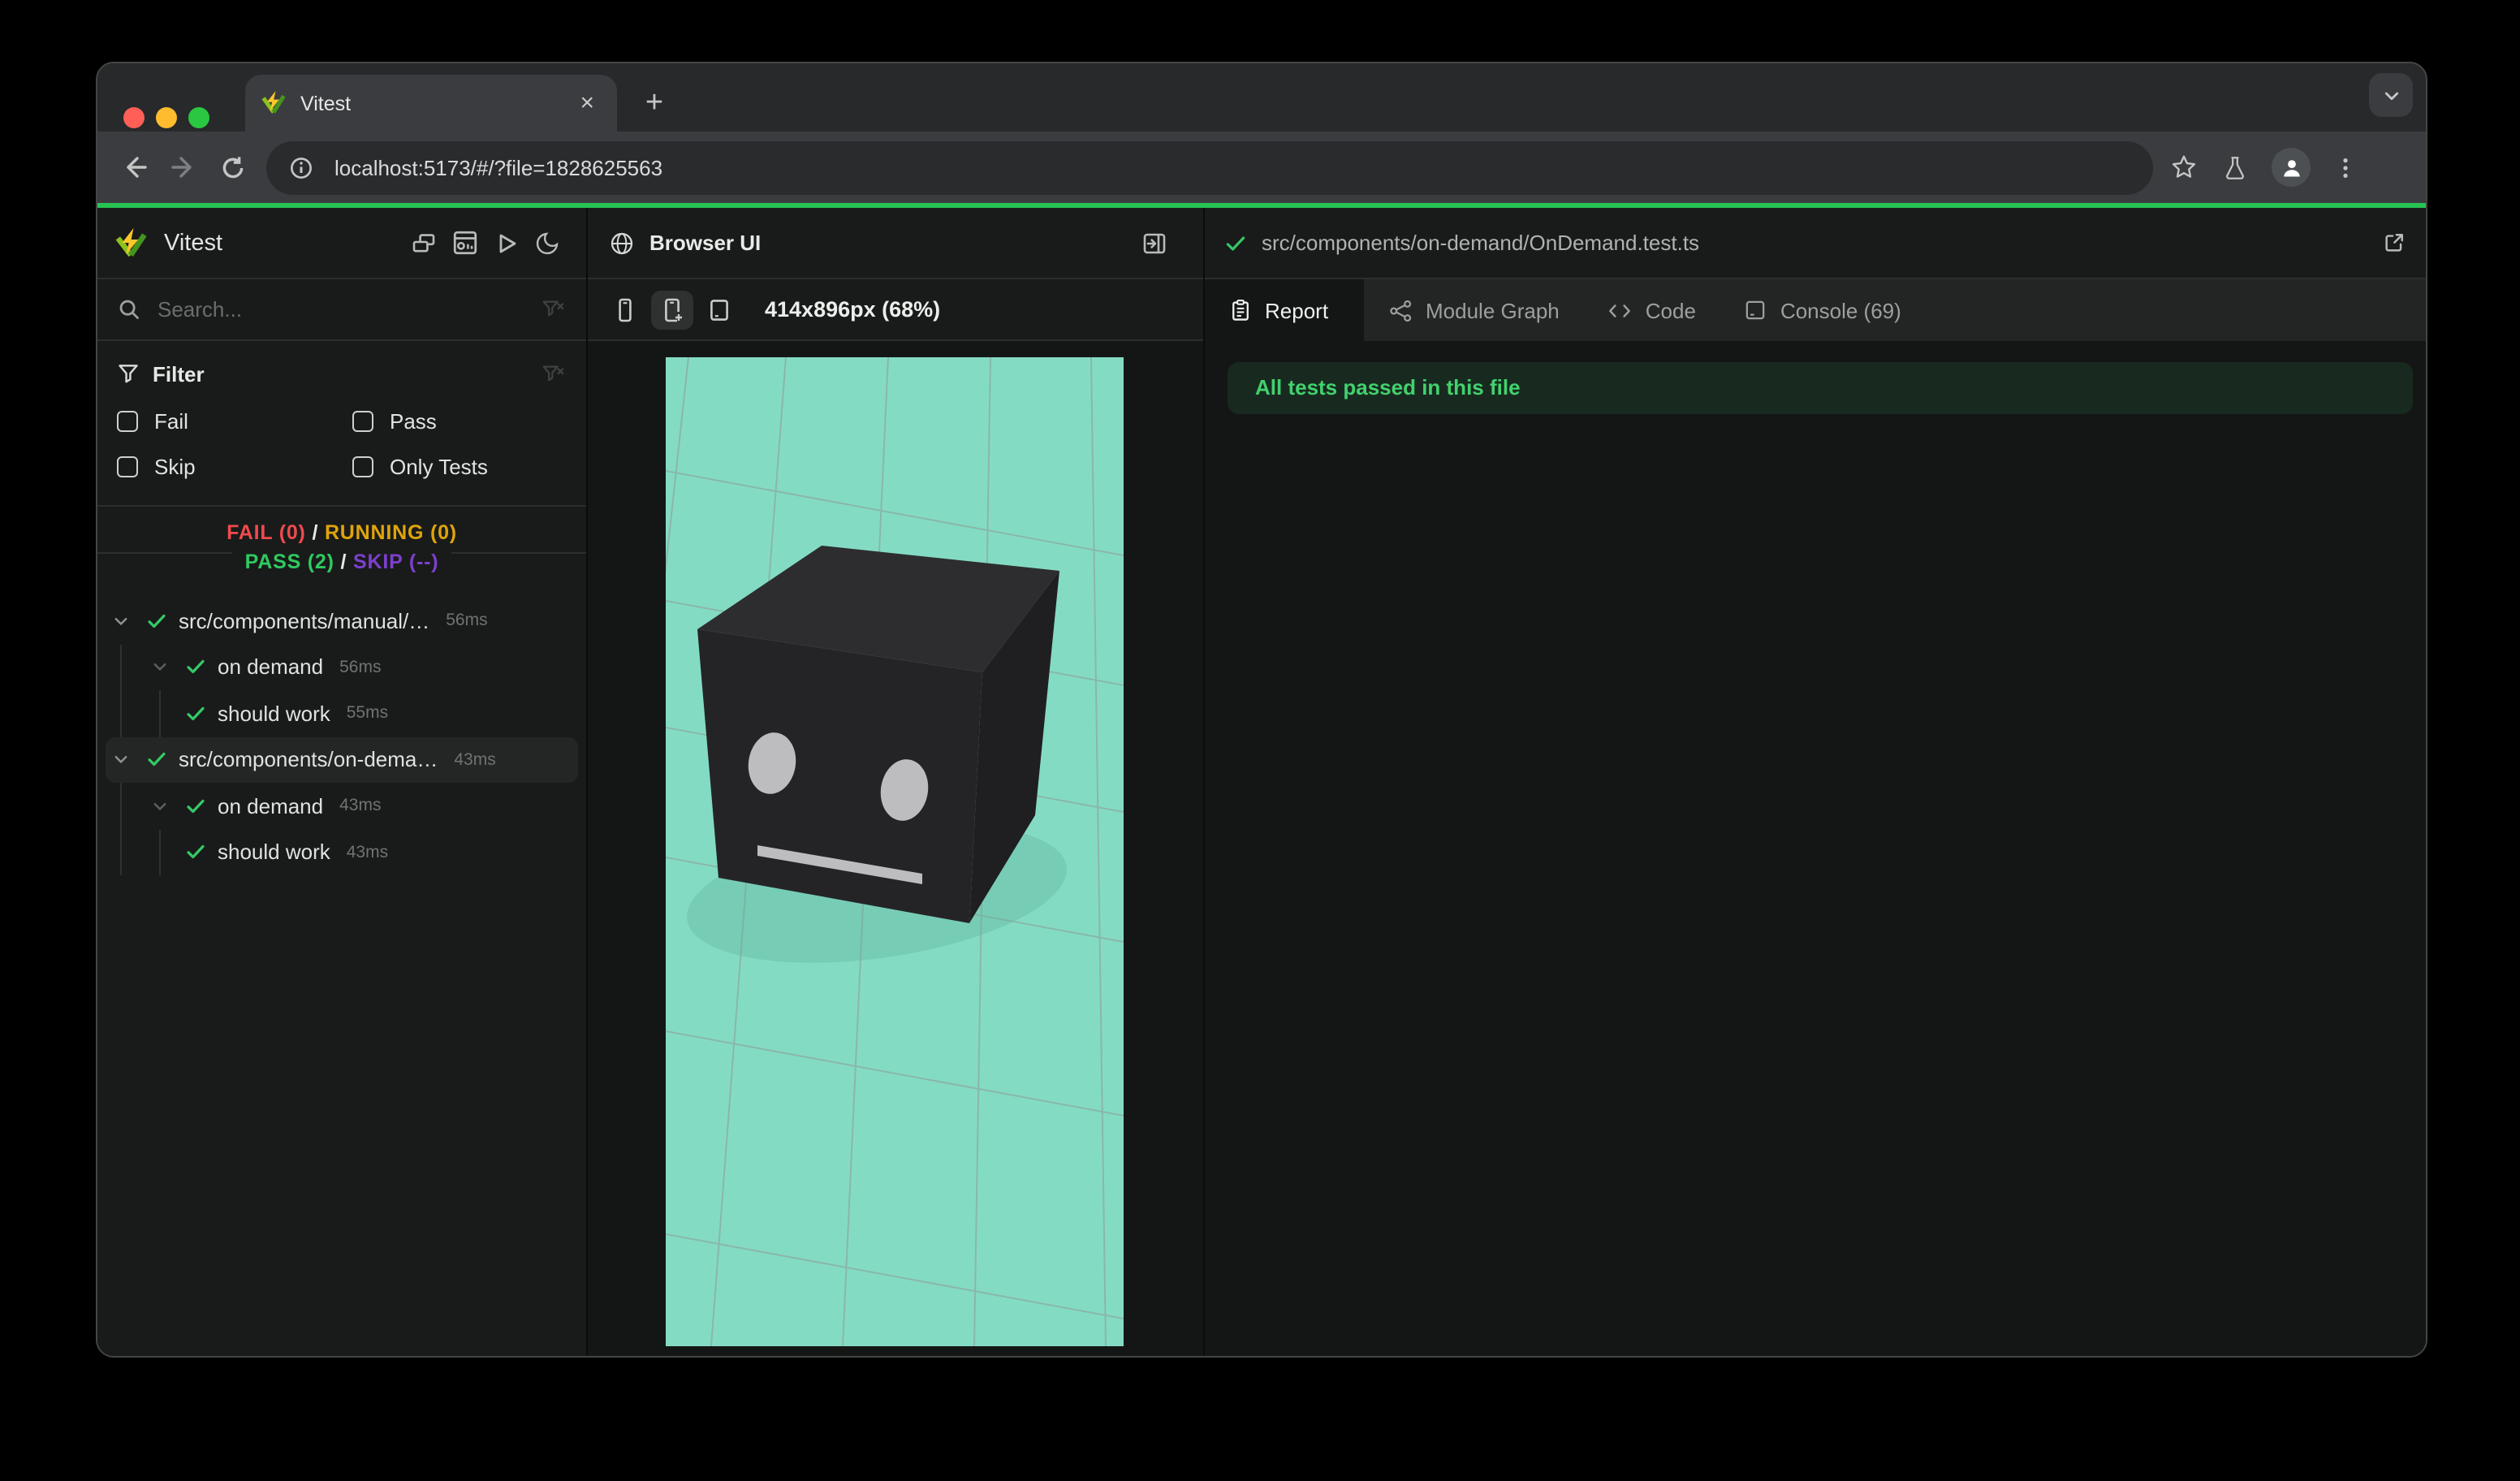 Image resolution: width=2520 pixels, height=1481 pixels. I want to click on address-bar, so click(1209, 167).